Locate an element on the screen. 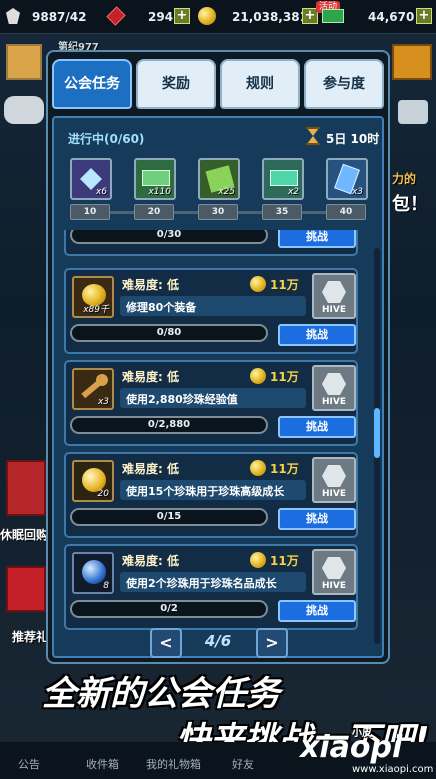 This screenshot has height=779, width=436. cash-icon is located at coordinates (333, 16).